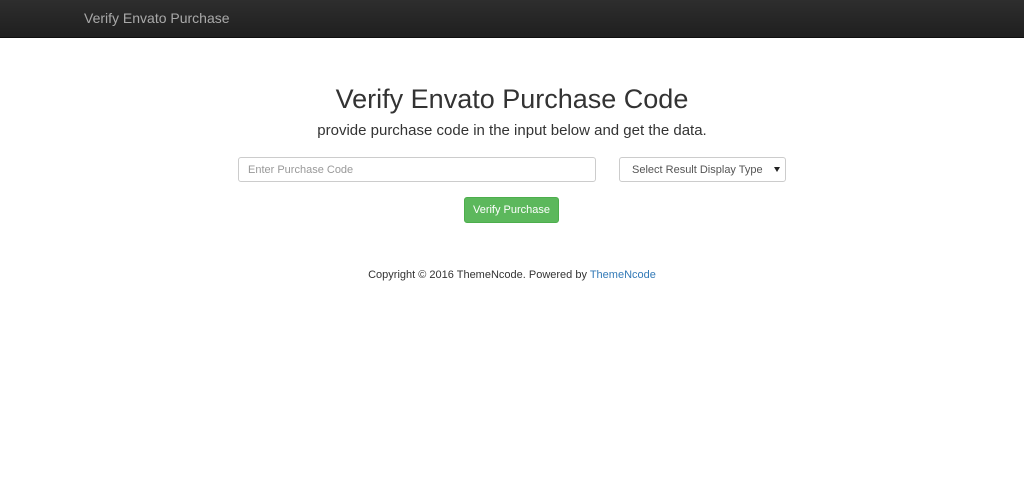 Image resolution: width=1024 pixels, height=479 pixels. What do you see at coordinates (697, 170) in the screenshot?
I see `select-selected-value: Select Result Display Type` at bounding box center [697, 170].